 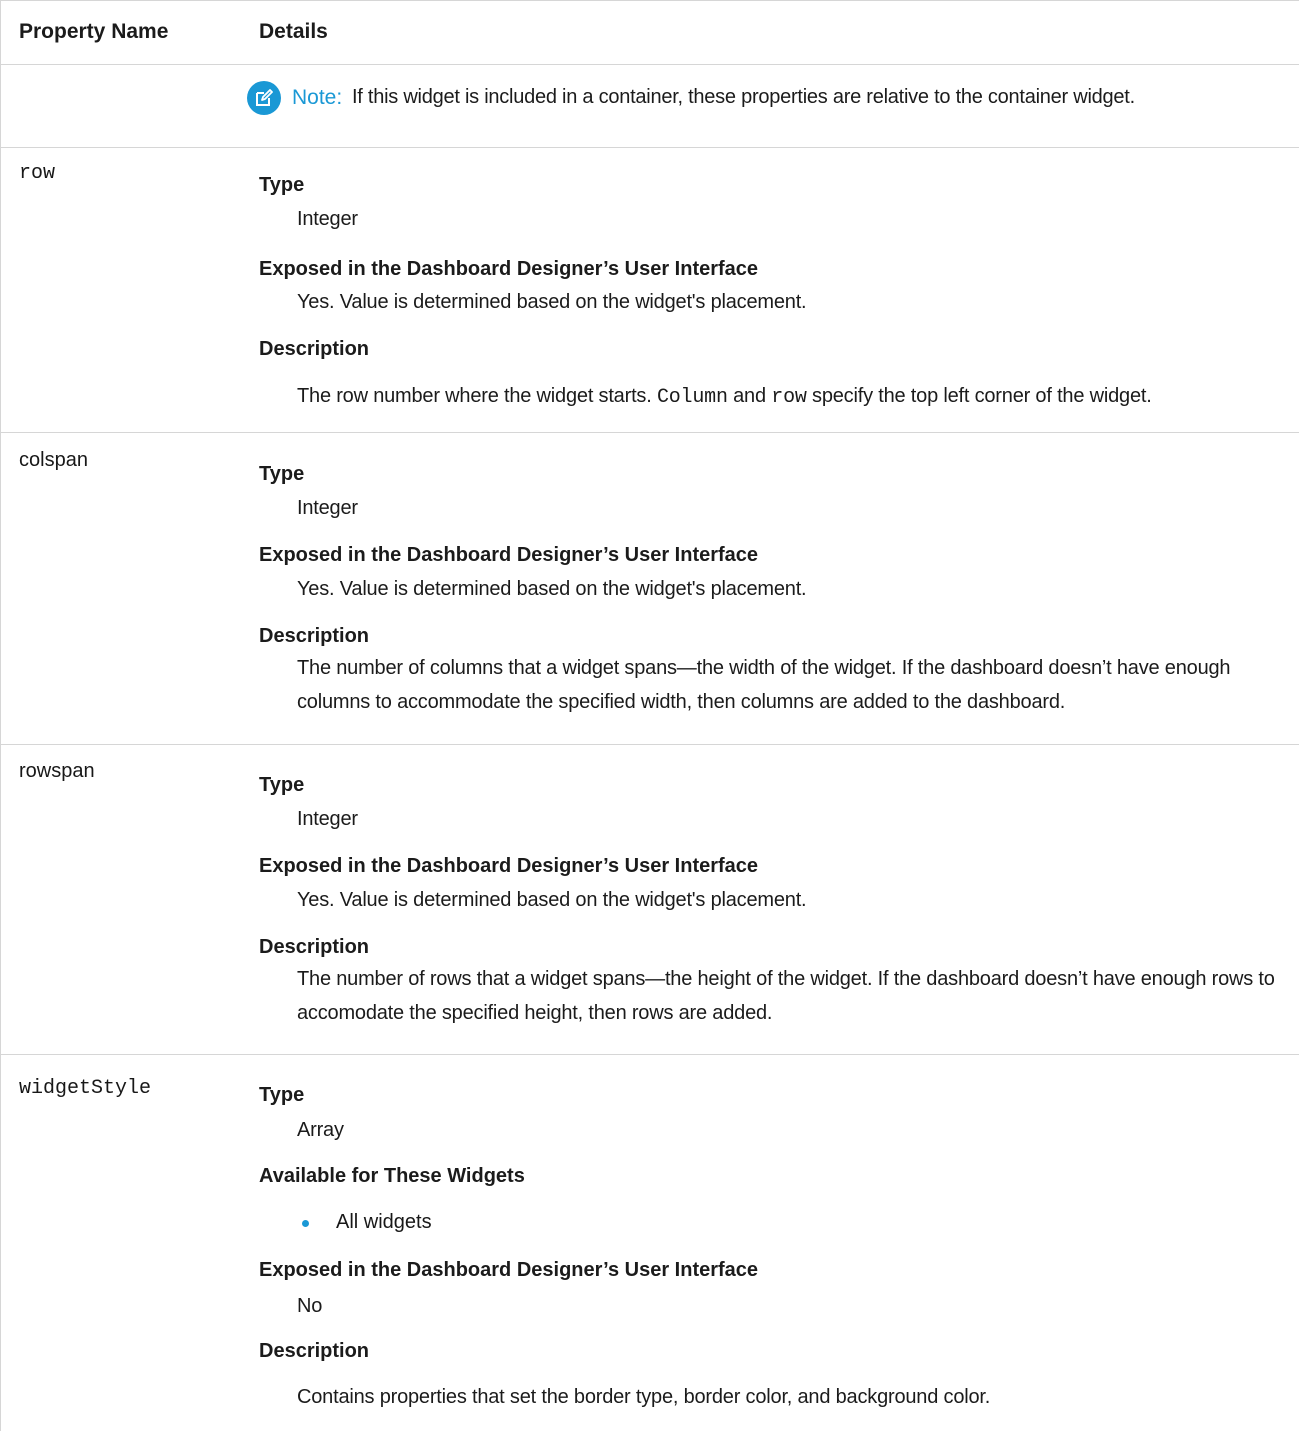 What do you see at coordinates (692, 397) in the screenshot?
I see `code-column: Column` at bounding box center [692, 397].